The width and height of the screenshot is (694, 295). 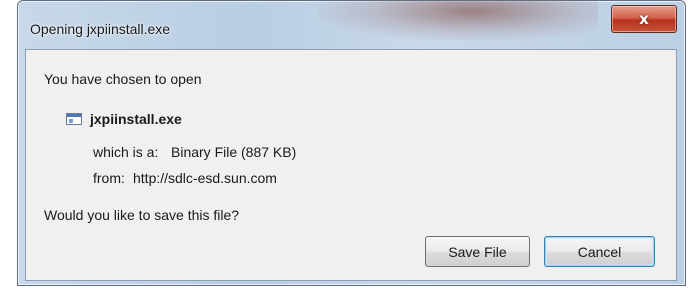 I want to click on file-type-label: which is a:, so click(x=126, y=152).